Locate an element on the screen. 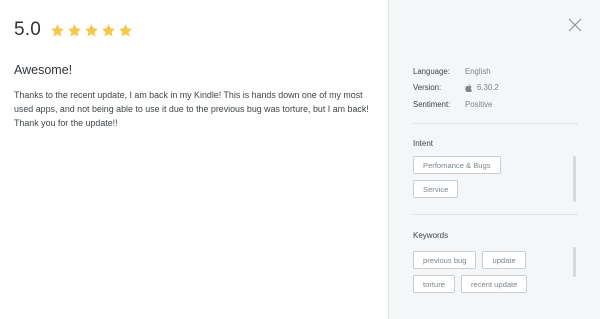 This screenshot has width=600, height=319. meta-value: 6.30.2 is located at coordinates (482, 87).